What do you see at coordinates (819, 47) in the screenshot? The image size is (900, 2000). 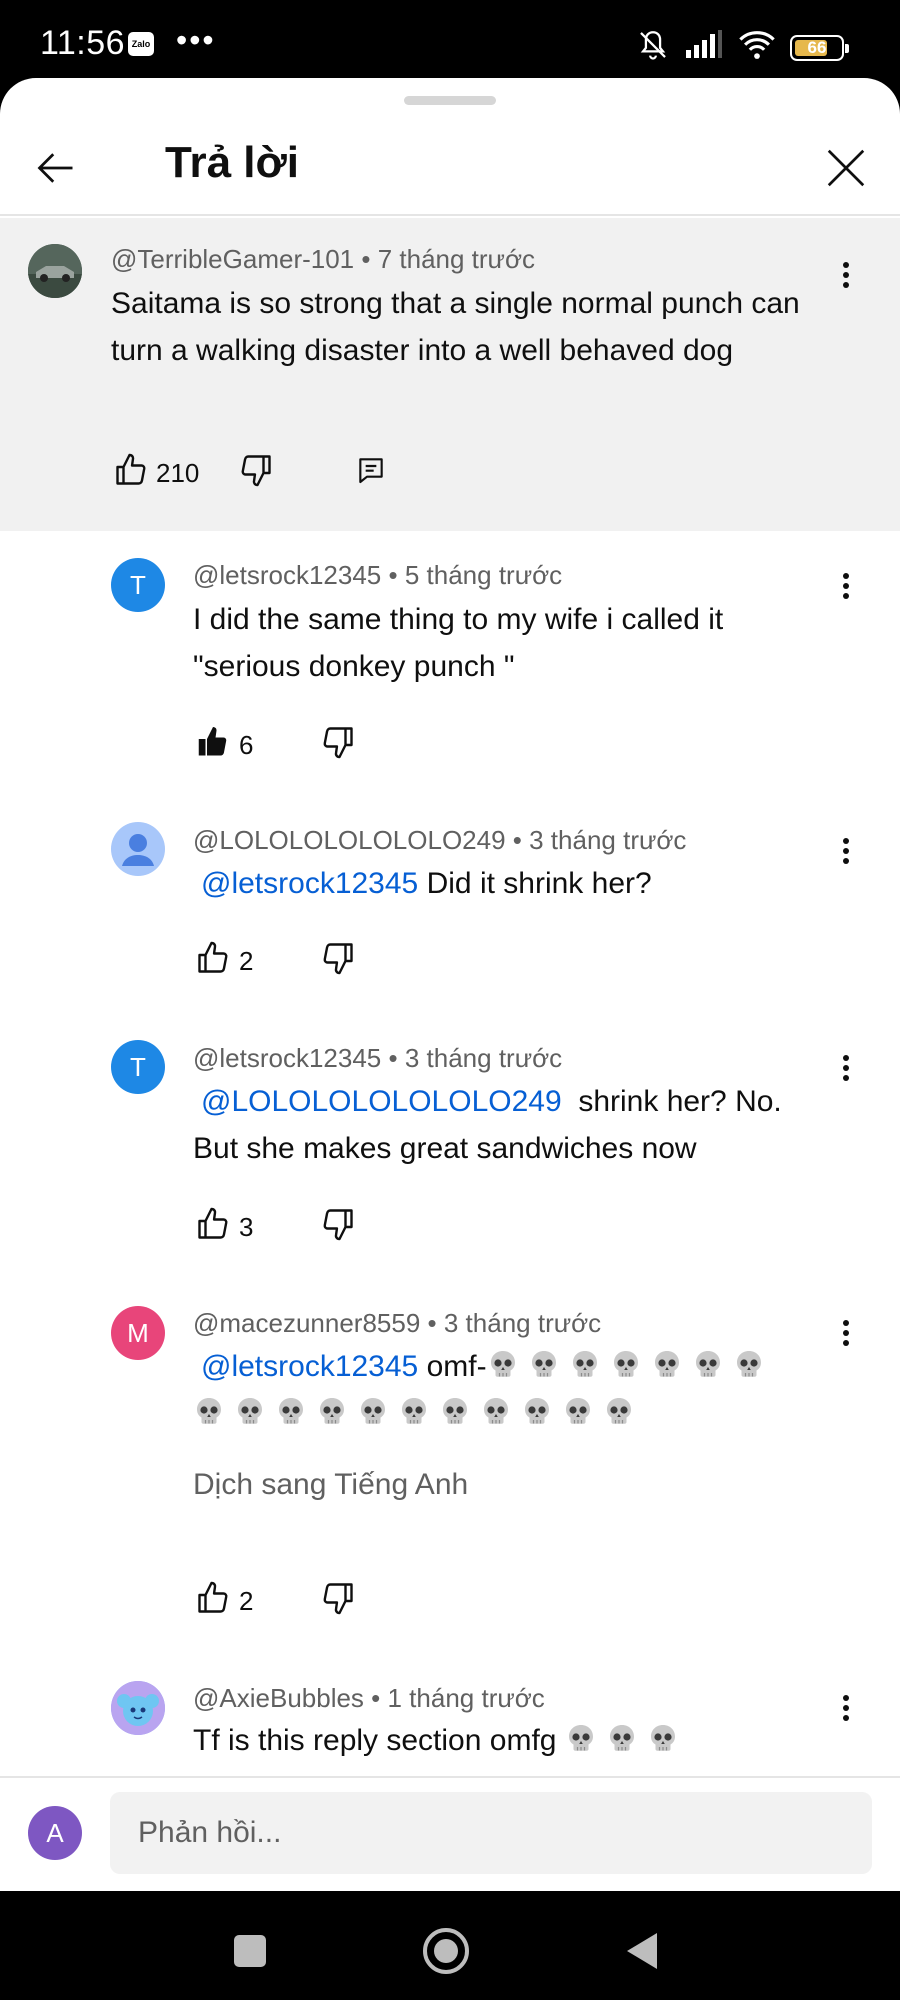 I see `battery-icon: 66` at bounding box center [819, 47].